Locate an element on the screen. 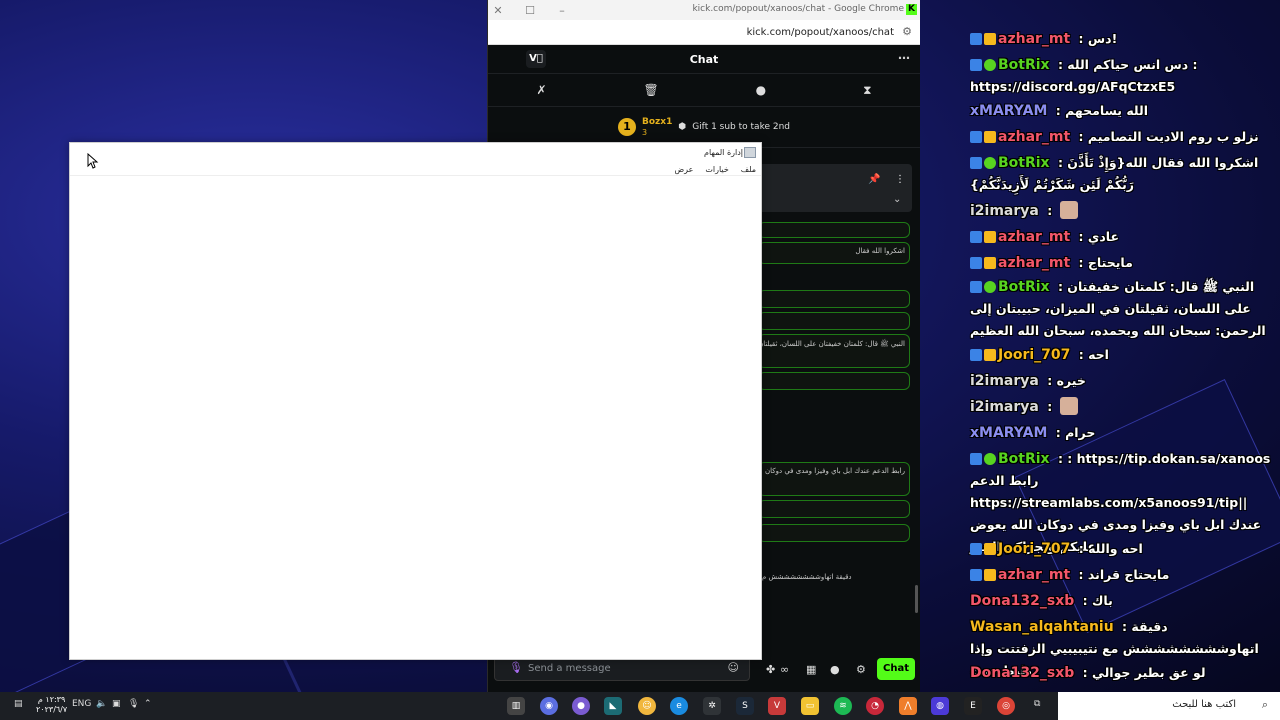 The height and width of the screenshot is (720, 1280). overlay-chat-line: Joori_707 : احه والله is located at coordinates (1122, 549).